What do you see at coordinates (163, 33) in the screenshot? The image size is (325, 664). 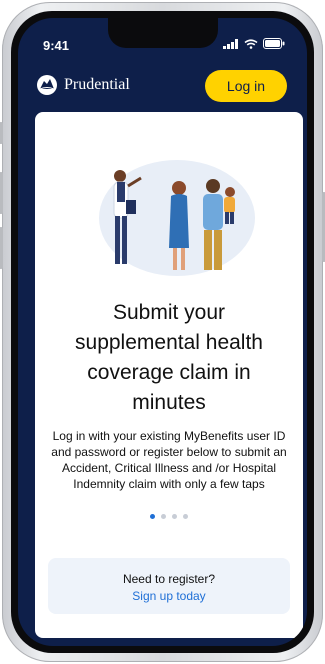 I see `notch` at bounding box center [163, 33].